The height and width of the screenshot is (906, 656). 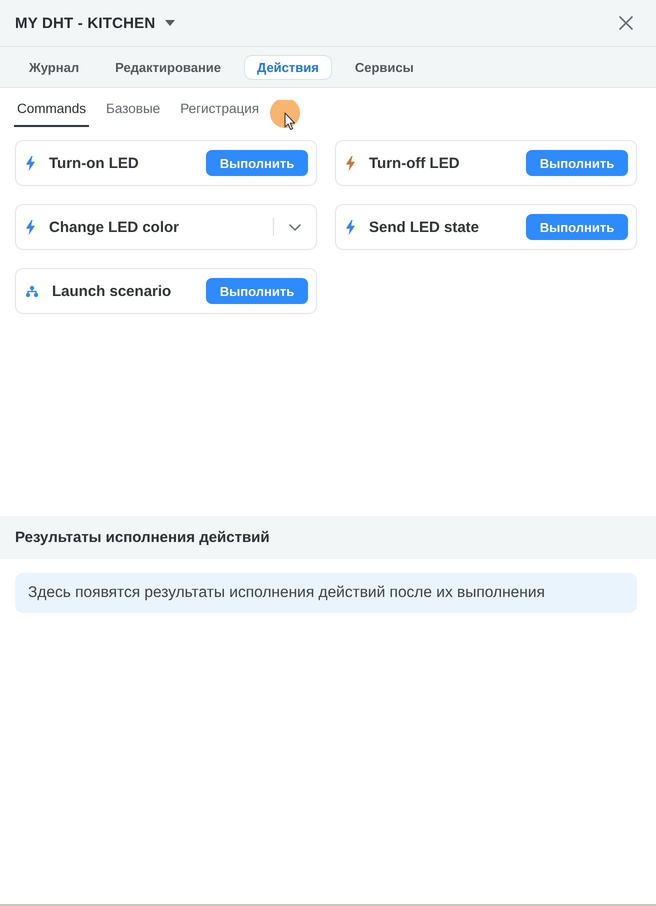 What do you see at coordinates (114, 227) in the screenshot?
I see `command-name: Change LED color` at bounding box center [114, 227].